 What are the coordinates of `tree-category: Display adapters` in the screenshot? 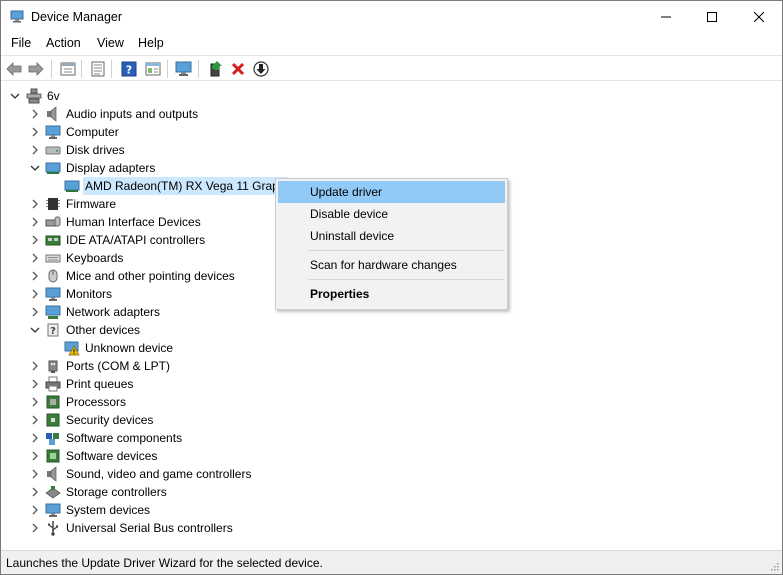 It's located at (391, 168).